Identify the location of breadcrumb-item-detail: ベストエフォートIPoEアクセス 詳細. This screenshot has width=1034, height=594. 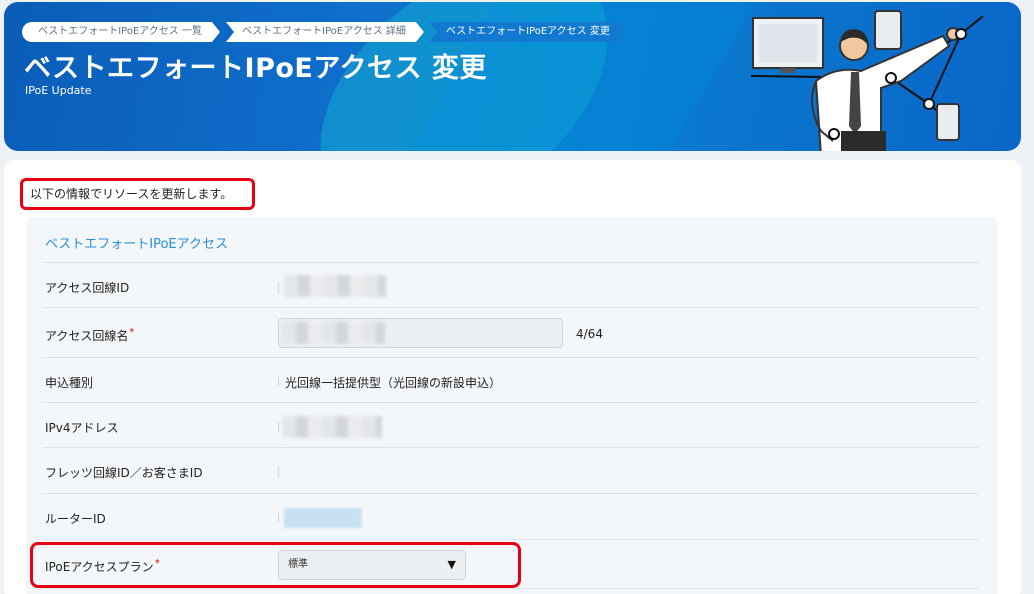
(325, 32).